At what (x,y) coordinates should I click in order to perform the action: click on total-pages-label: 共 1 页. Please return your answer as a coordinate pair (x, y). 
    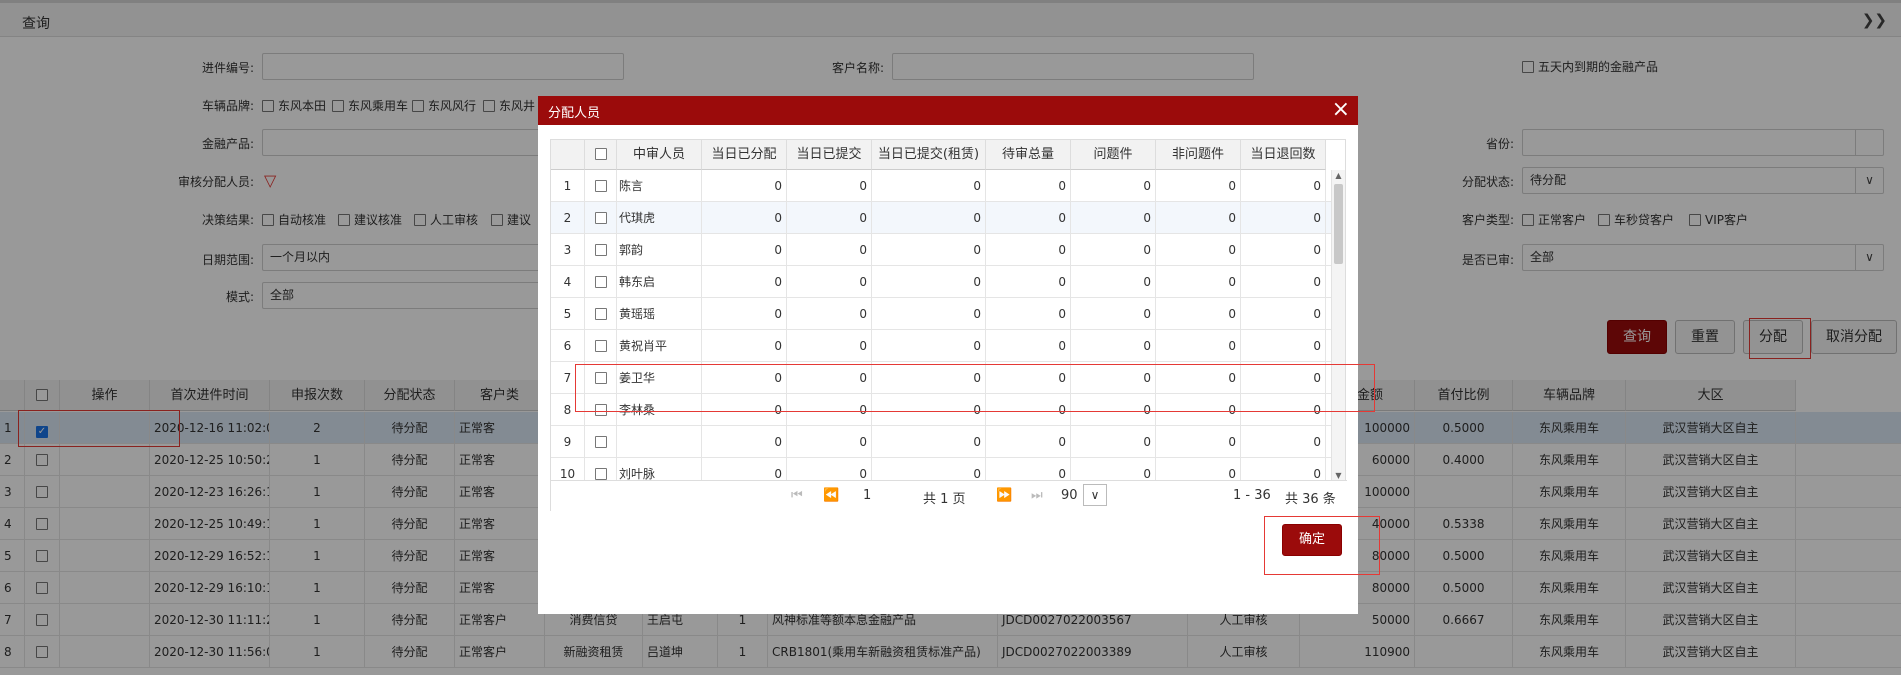
    Looking at the image, I should click on (944, 499).